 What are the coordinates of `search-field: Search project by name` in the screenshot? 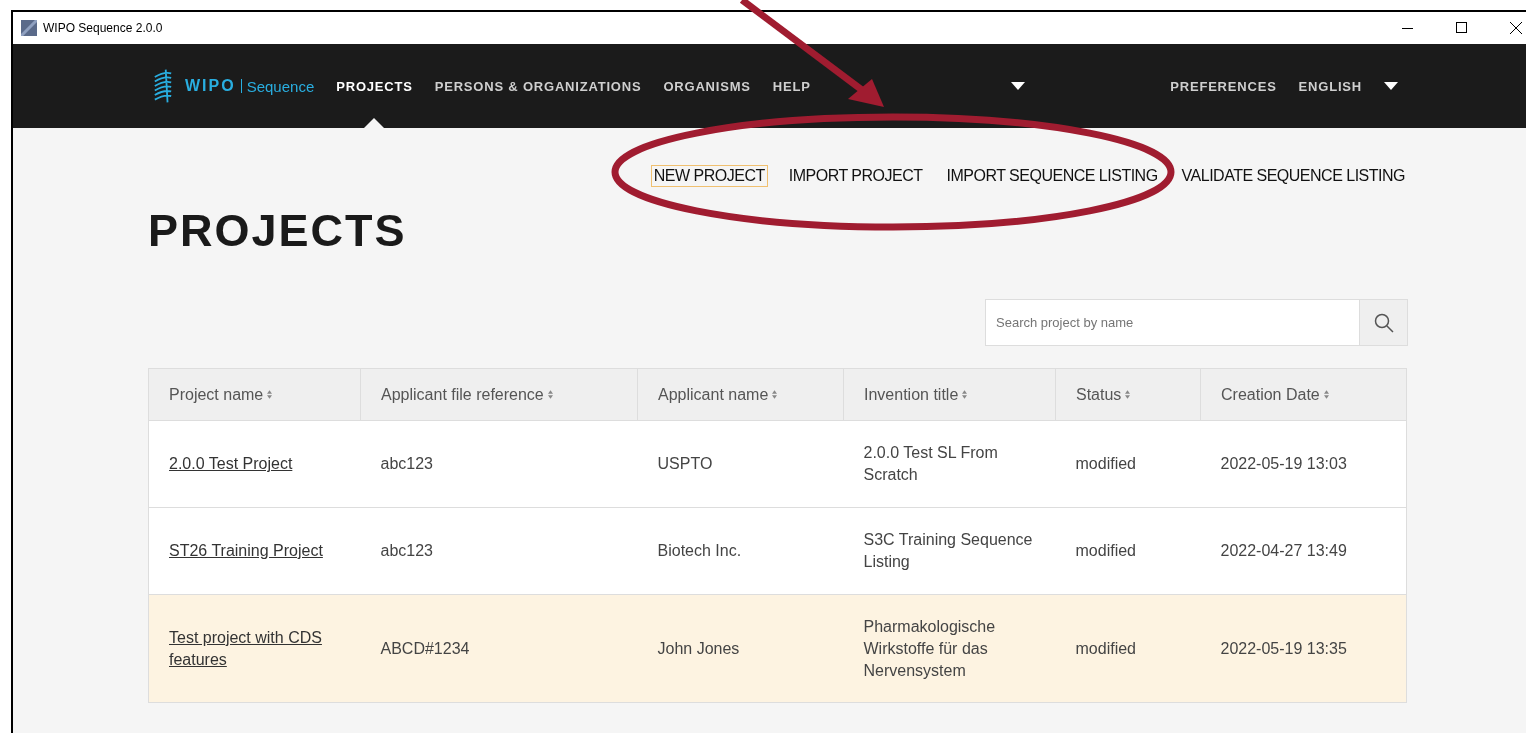 It's located at (1172, 322).